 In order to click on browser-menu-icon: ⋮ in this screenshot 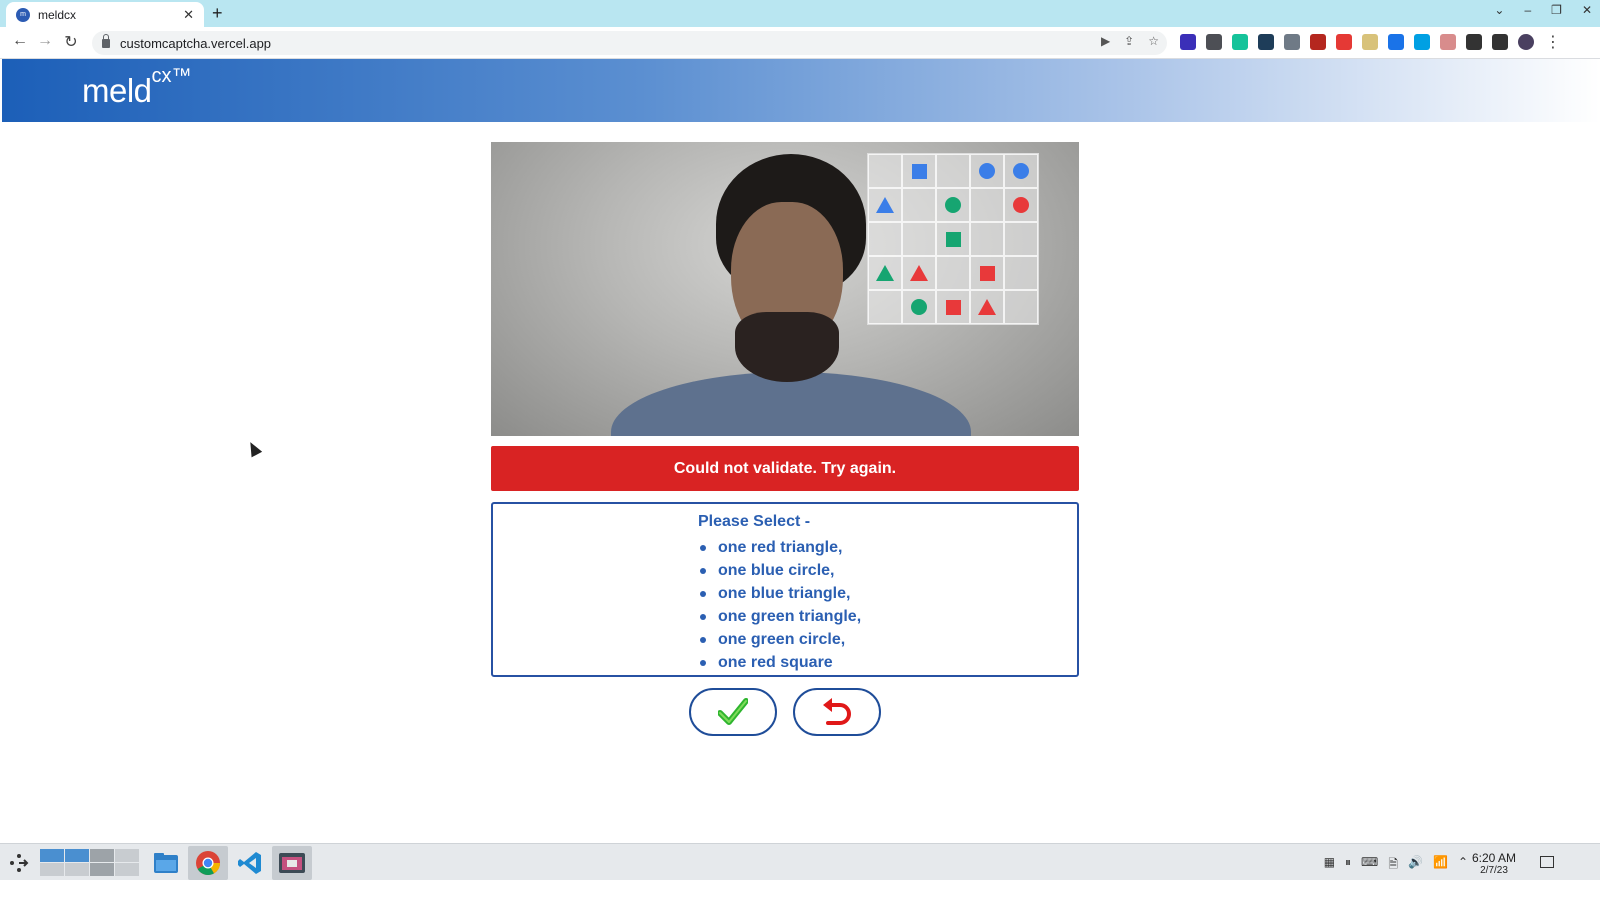, I will do `click(1553, 42)`.